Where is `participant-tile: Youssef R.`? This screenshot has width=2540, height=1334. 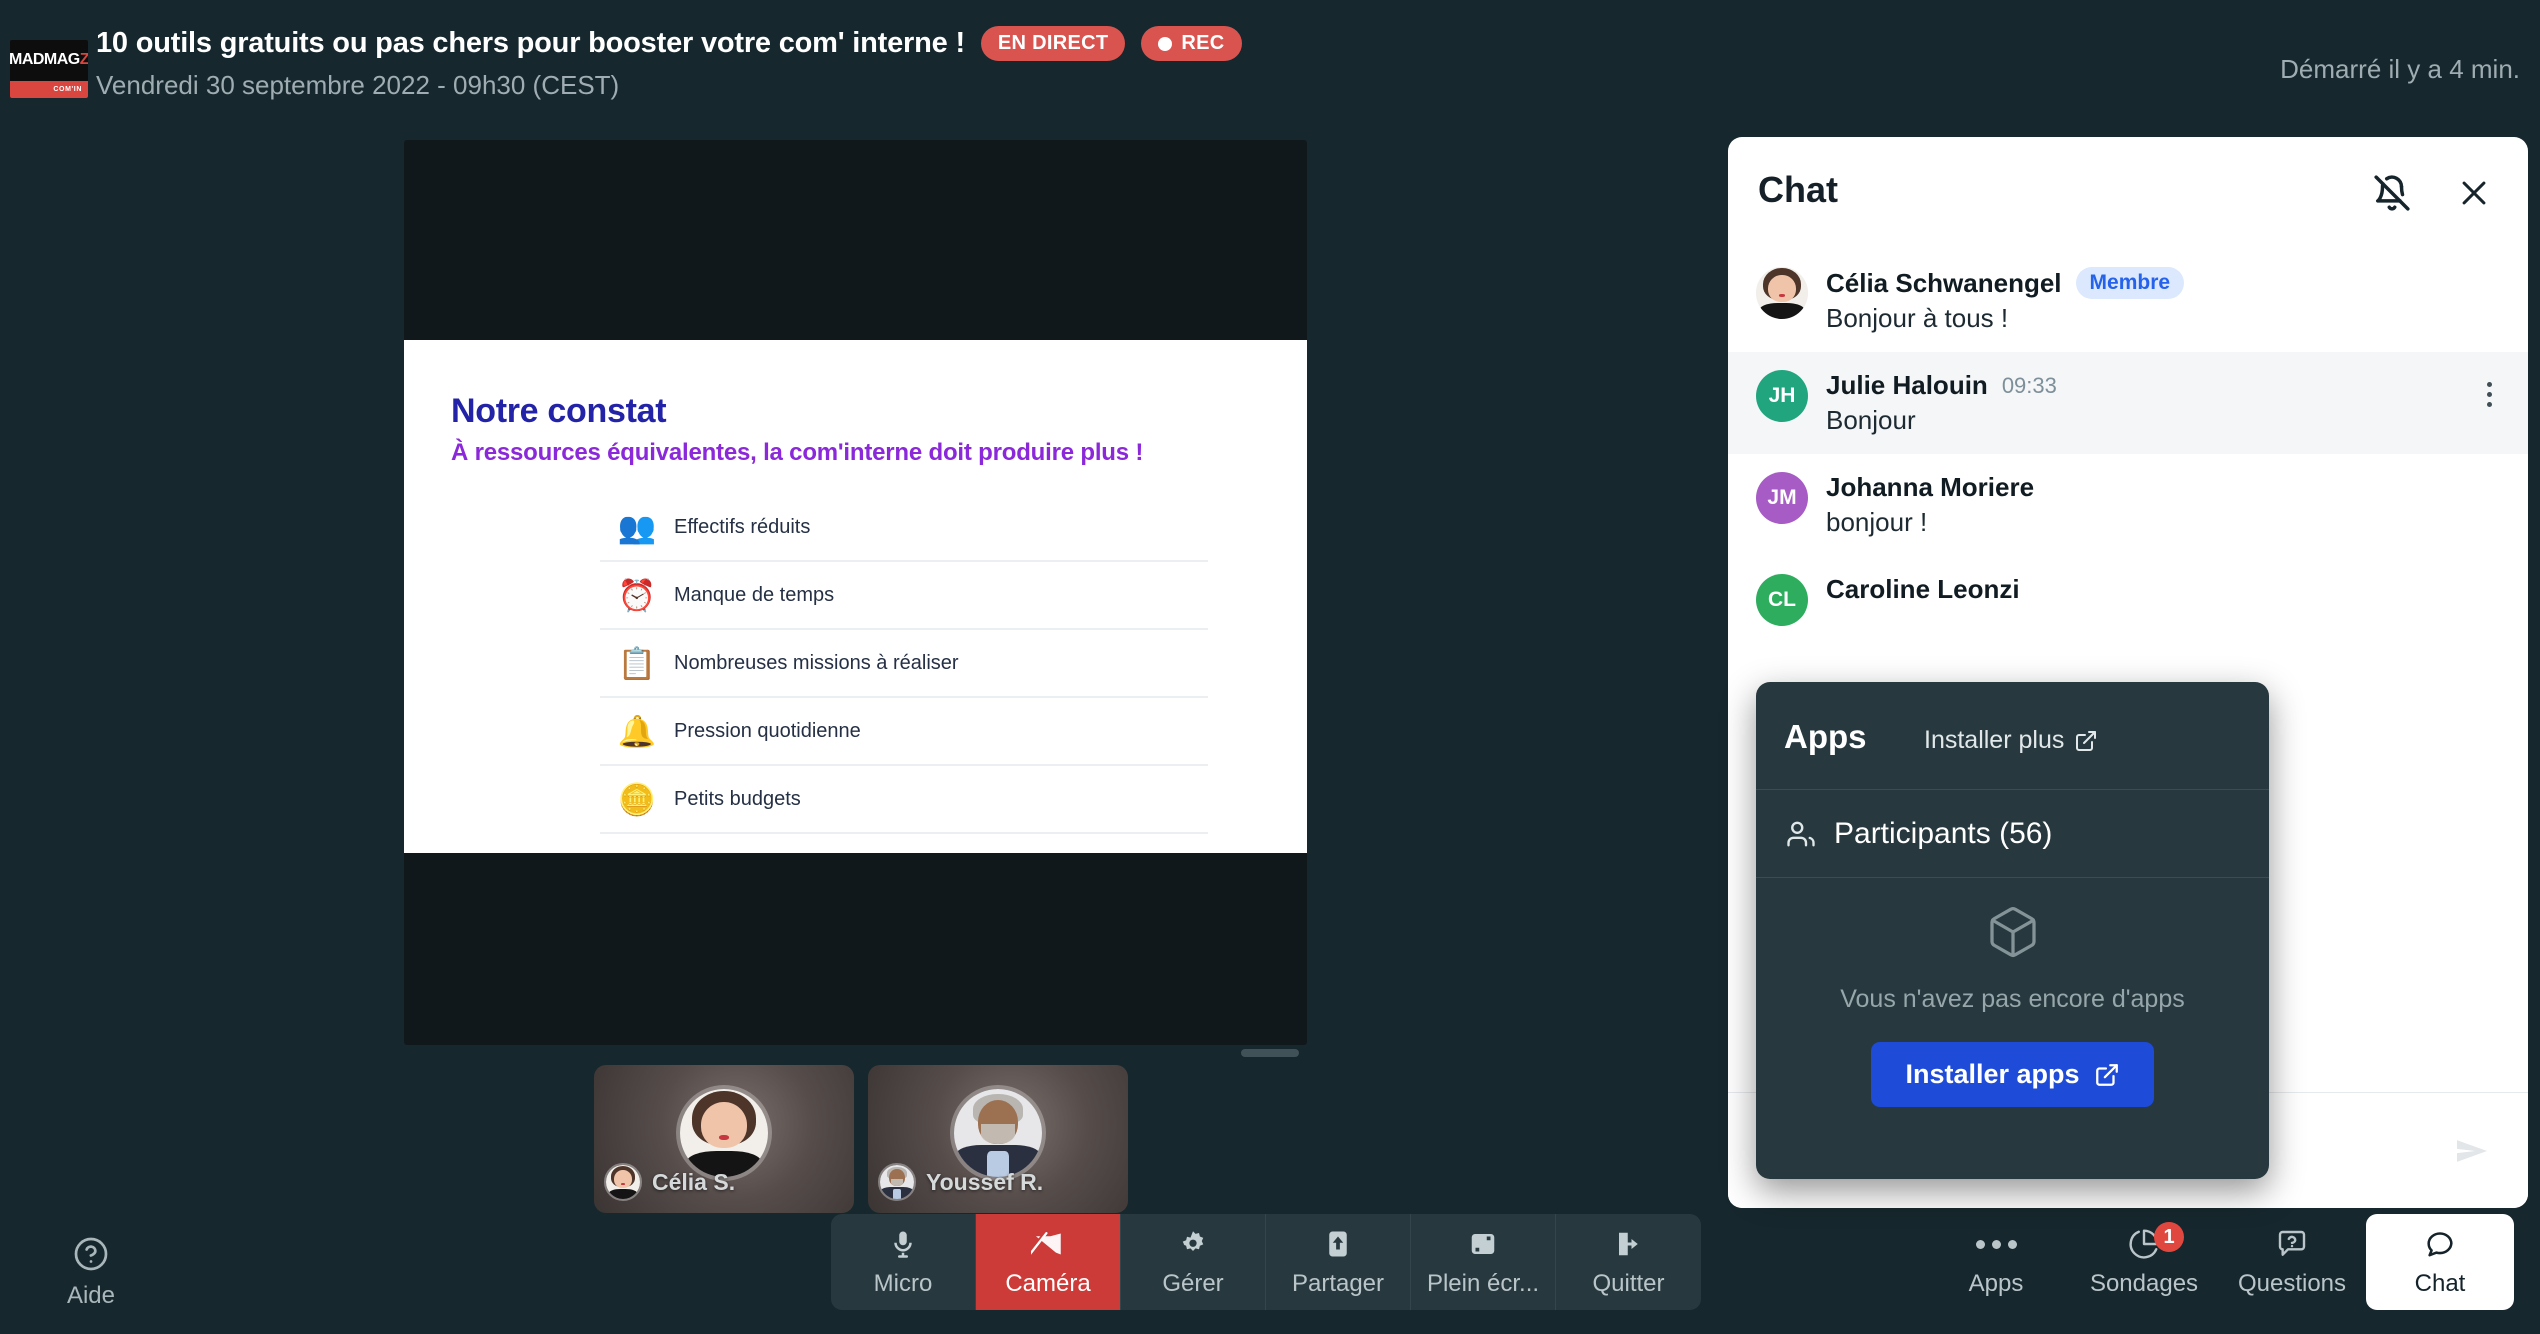
participant-tile: Youssef R. is located at coordinates (998, 1139).